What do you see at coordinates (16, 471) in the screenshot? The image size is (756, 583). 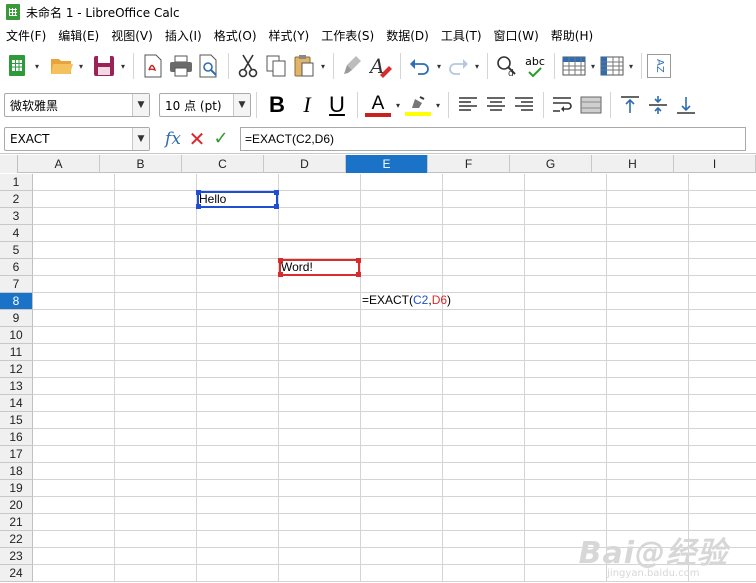 I see `row-header: 18` at bounding box center [16, 471].